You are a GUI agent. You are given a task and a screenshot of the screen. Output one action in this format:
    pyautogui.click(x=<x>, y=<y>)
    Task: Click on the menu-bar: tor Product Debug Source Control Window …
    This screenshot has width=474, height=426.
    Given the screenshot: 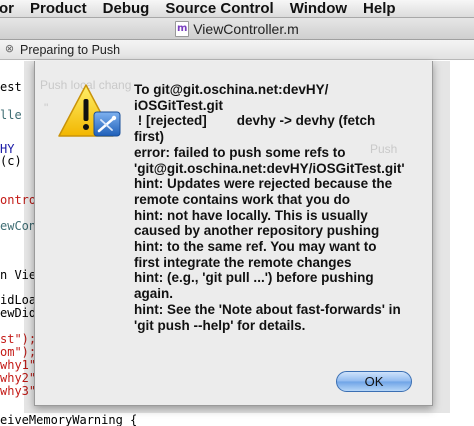 What is the action you would take?
    pyautogui.click(x=237, y=9)
    